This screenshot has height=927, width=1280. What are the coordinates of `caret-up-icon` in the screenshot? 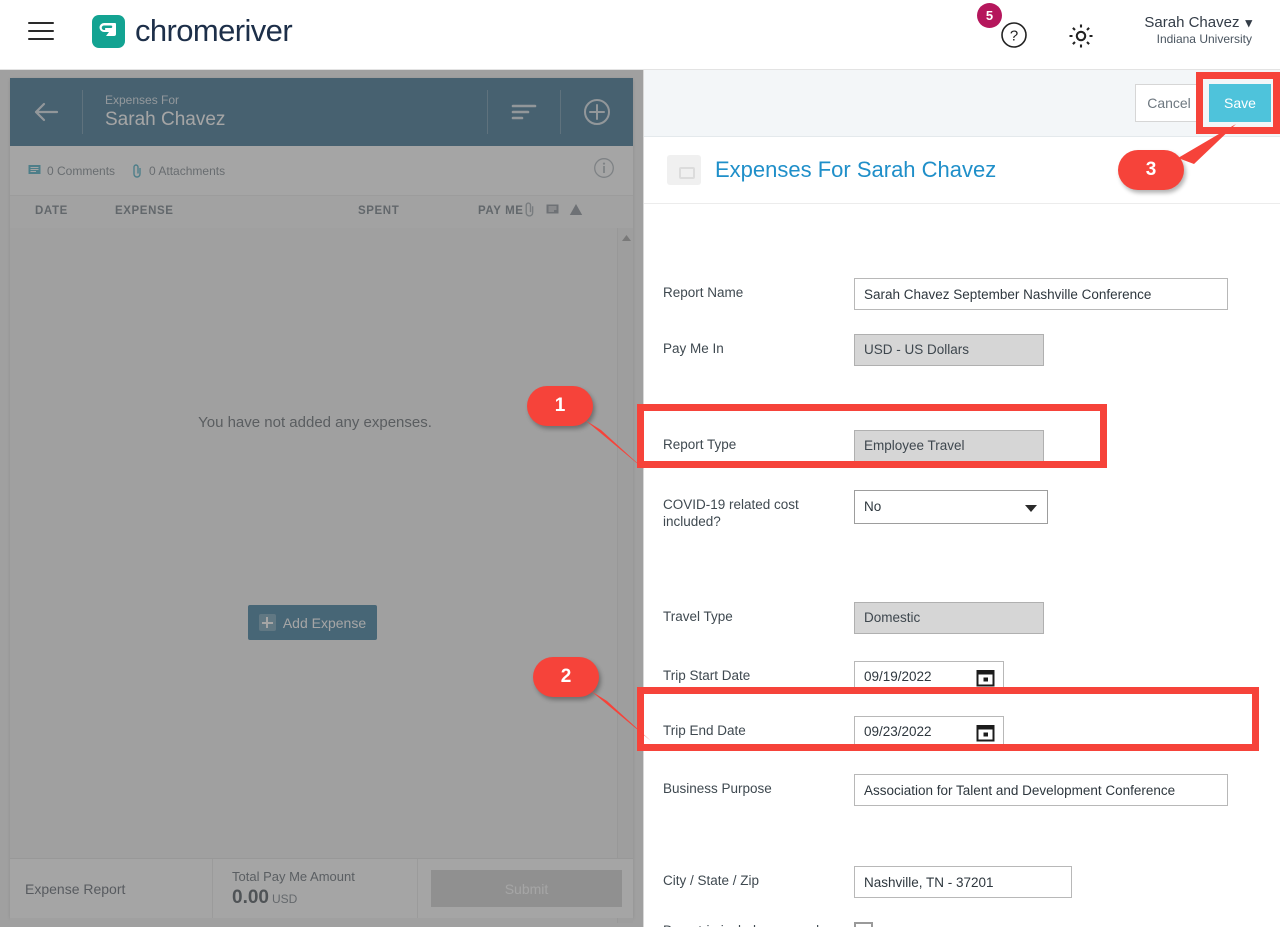 It's located at (626, 238).